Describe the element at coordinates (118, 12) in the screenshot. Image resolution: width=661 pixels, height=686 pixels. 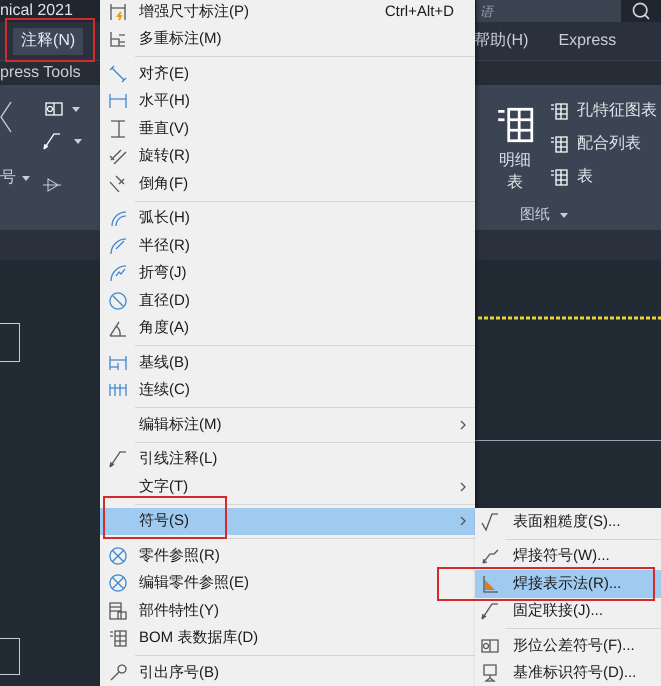
I see `enhanced-dimension-icon` at that location.